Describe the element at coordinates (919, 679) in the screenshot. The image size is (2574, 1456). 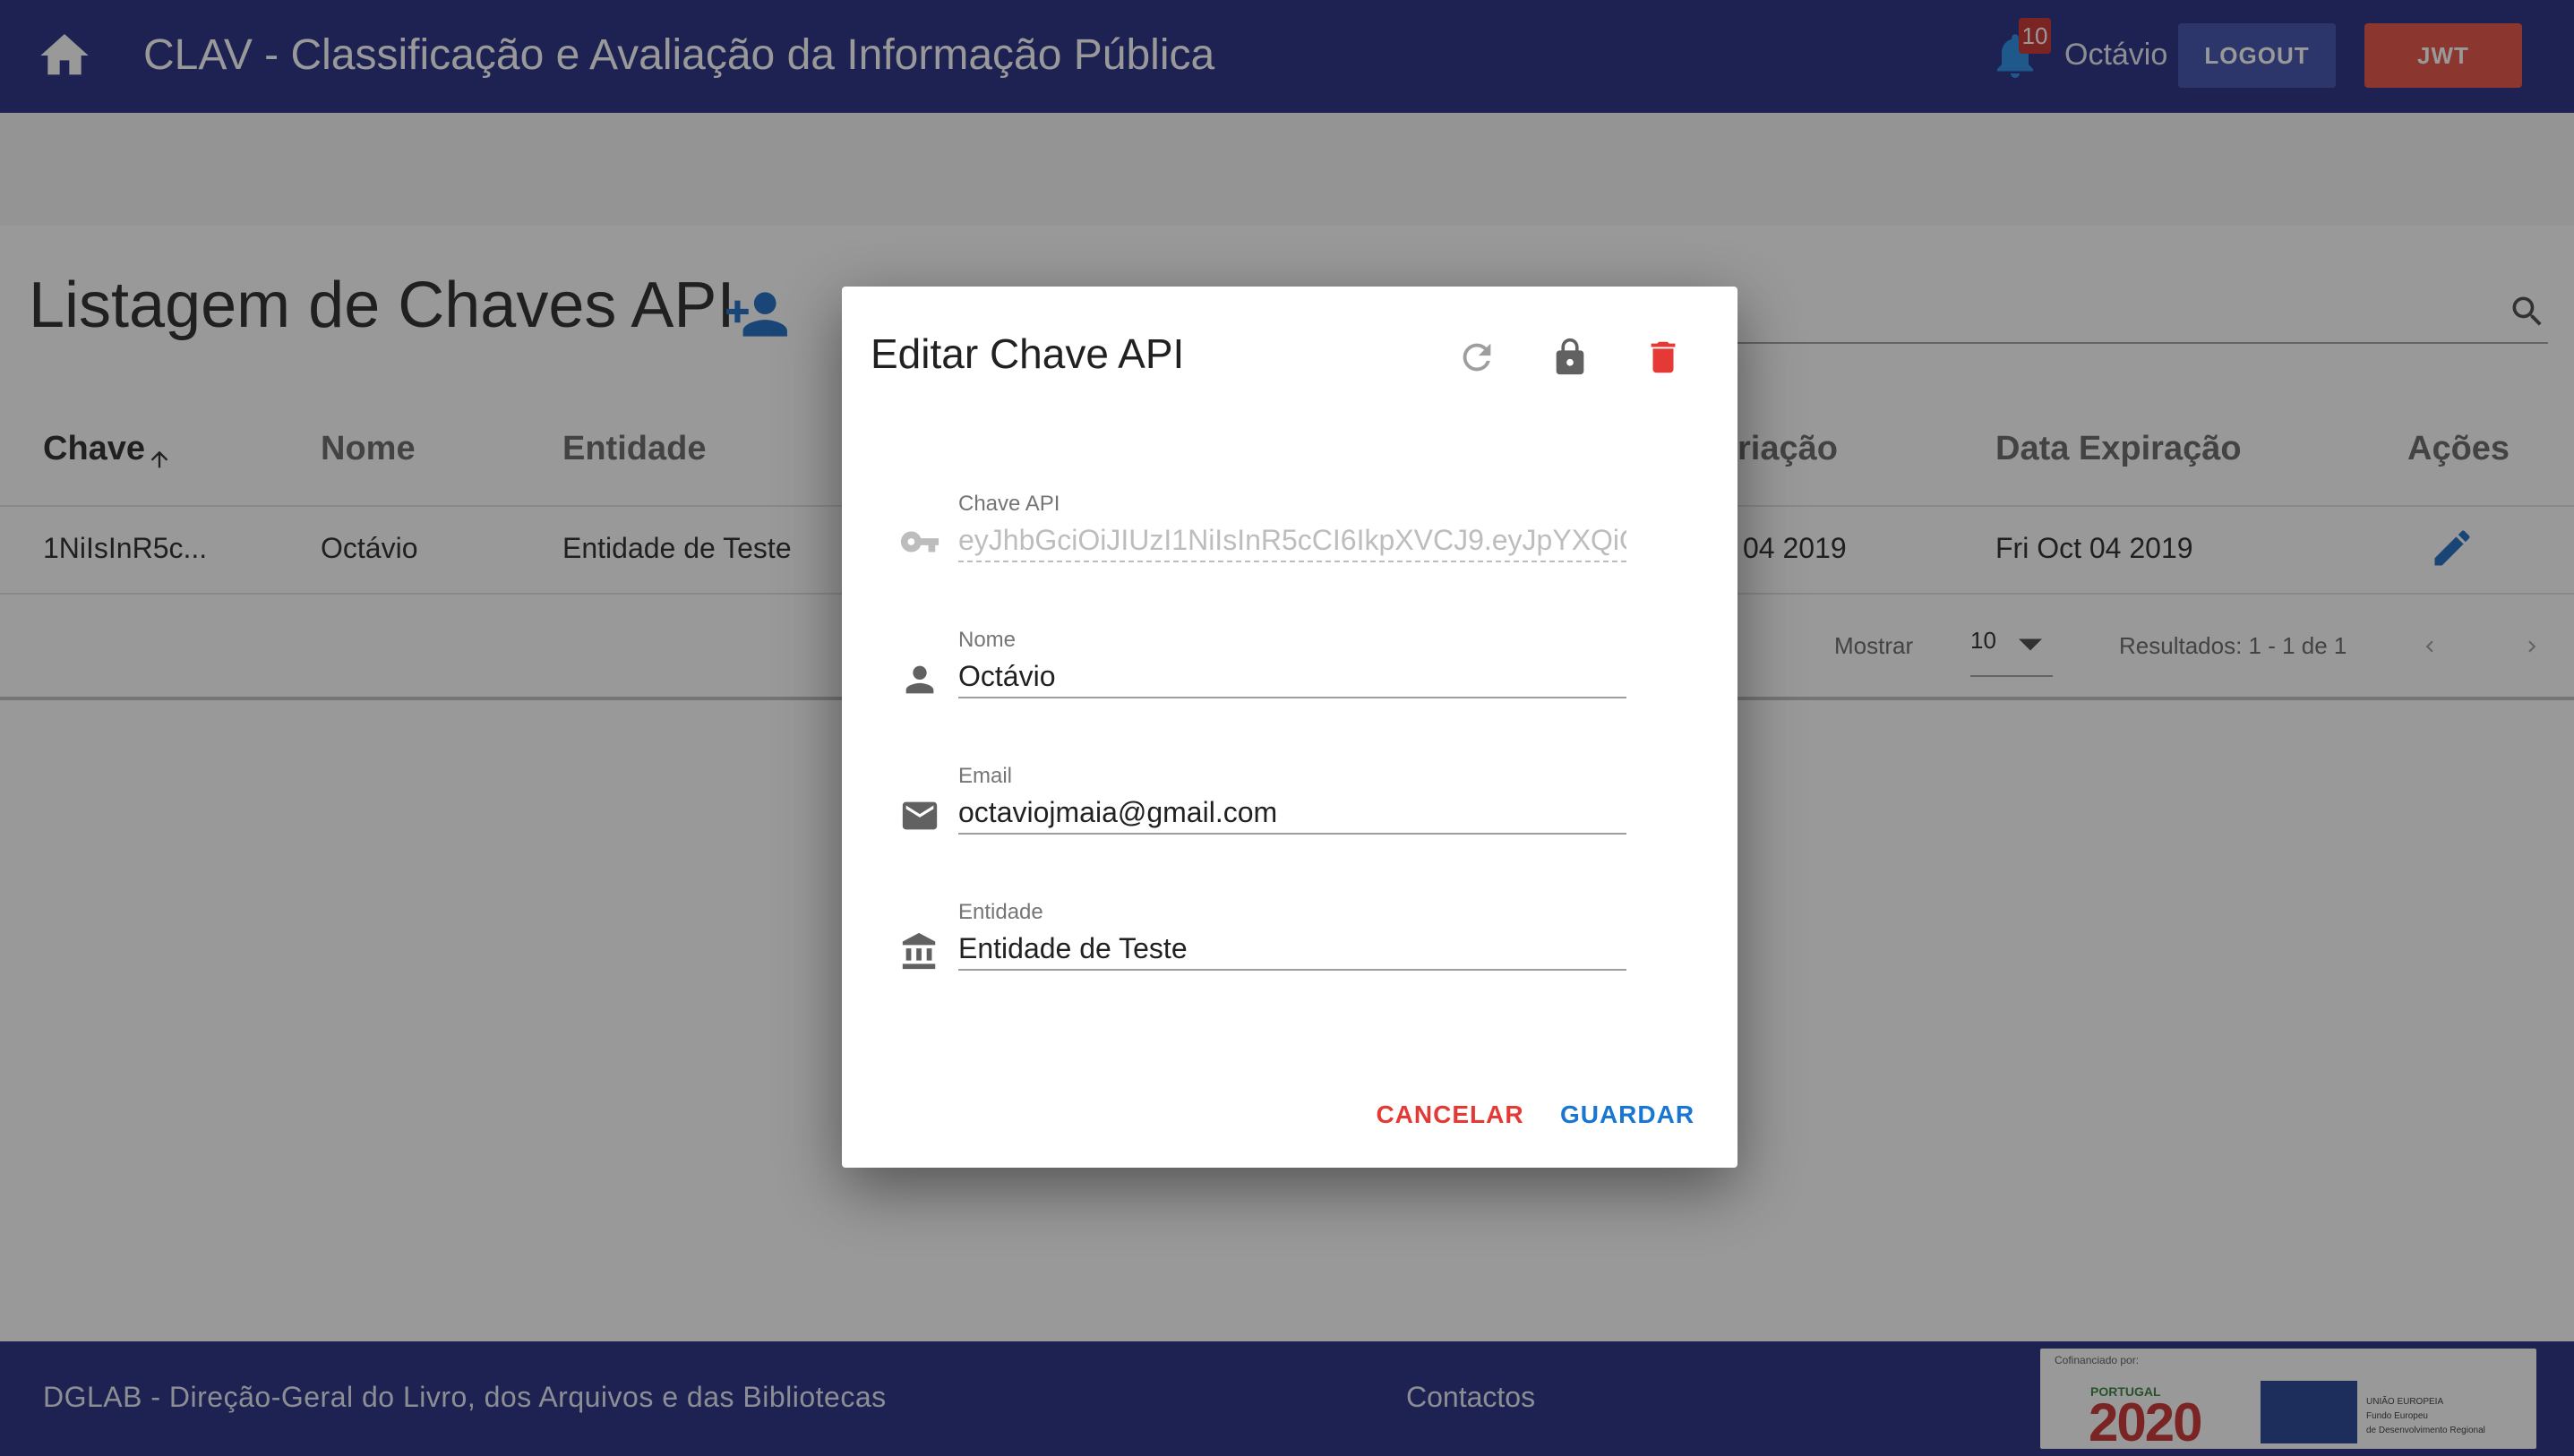
I see `person-icon` at that location.